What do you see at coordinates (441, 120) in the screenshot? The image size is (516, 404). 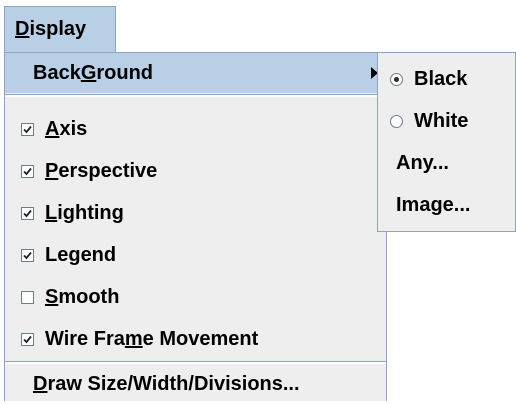 I see `submenu-item-label: White` at bounding box center [441, 120].